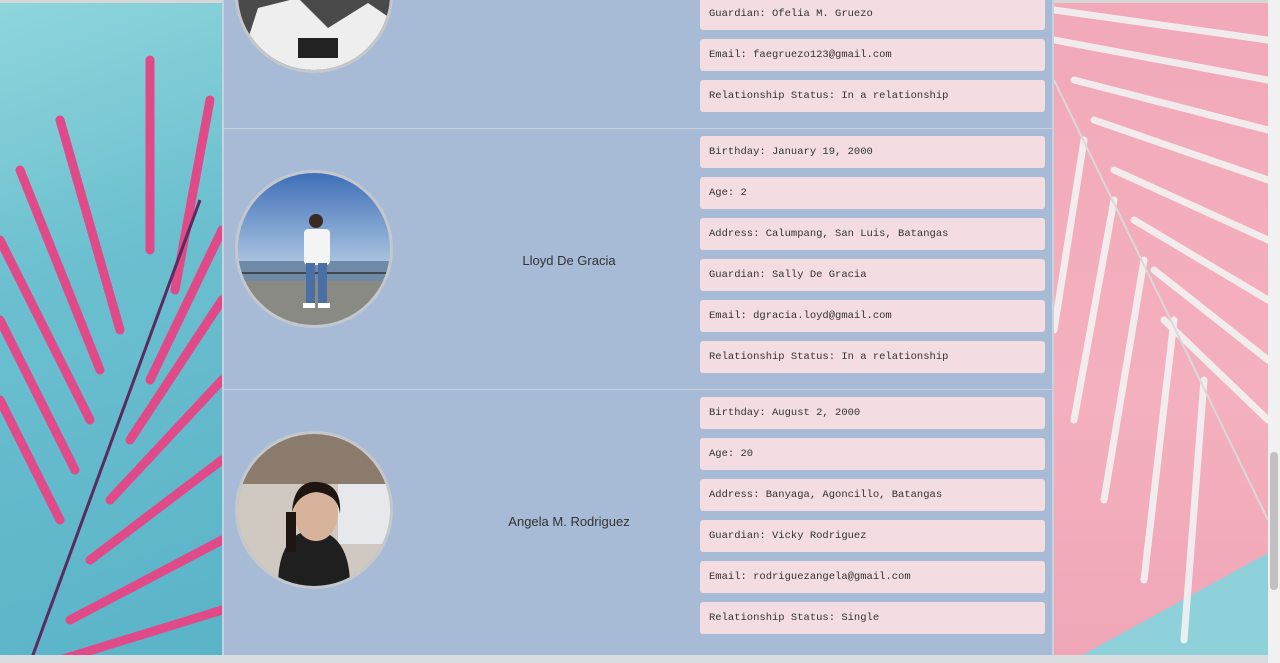  I want to click on guardian-field: Guardian: Sally De Gracia, so click(872, 275).